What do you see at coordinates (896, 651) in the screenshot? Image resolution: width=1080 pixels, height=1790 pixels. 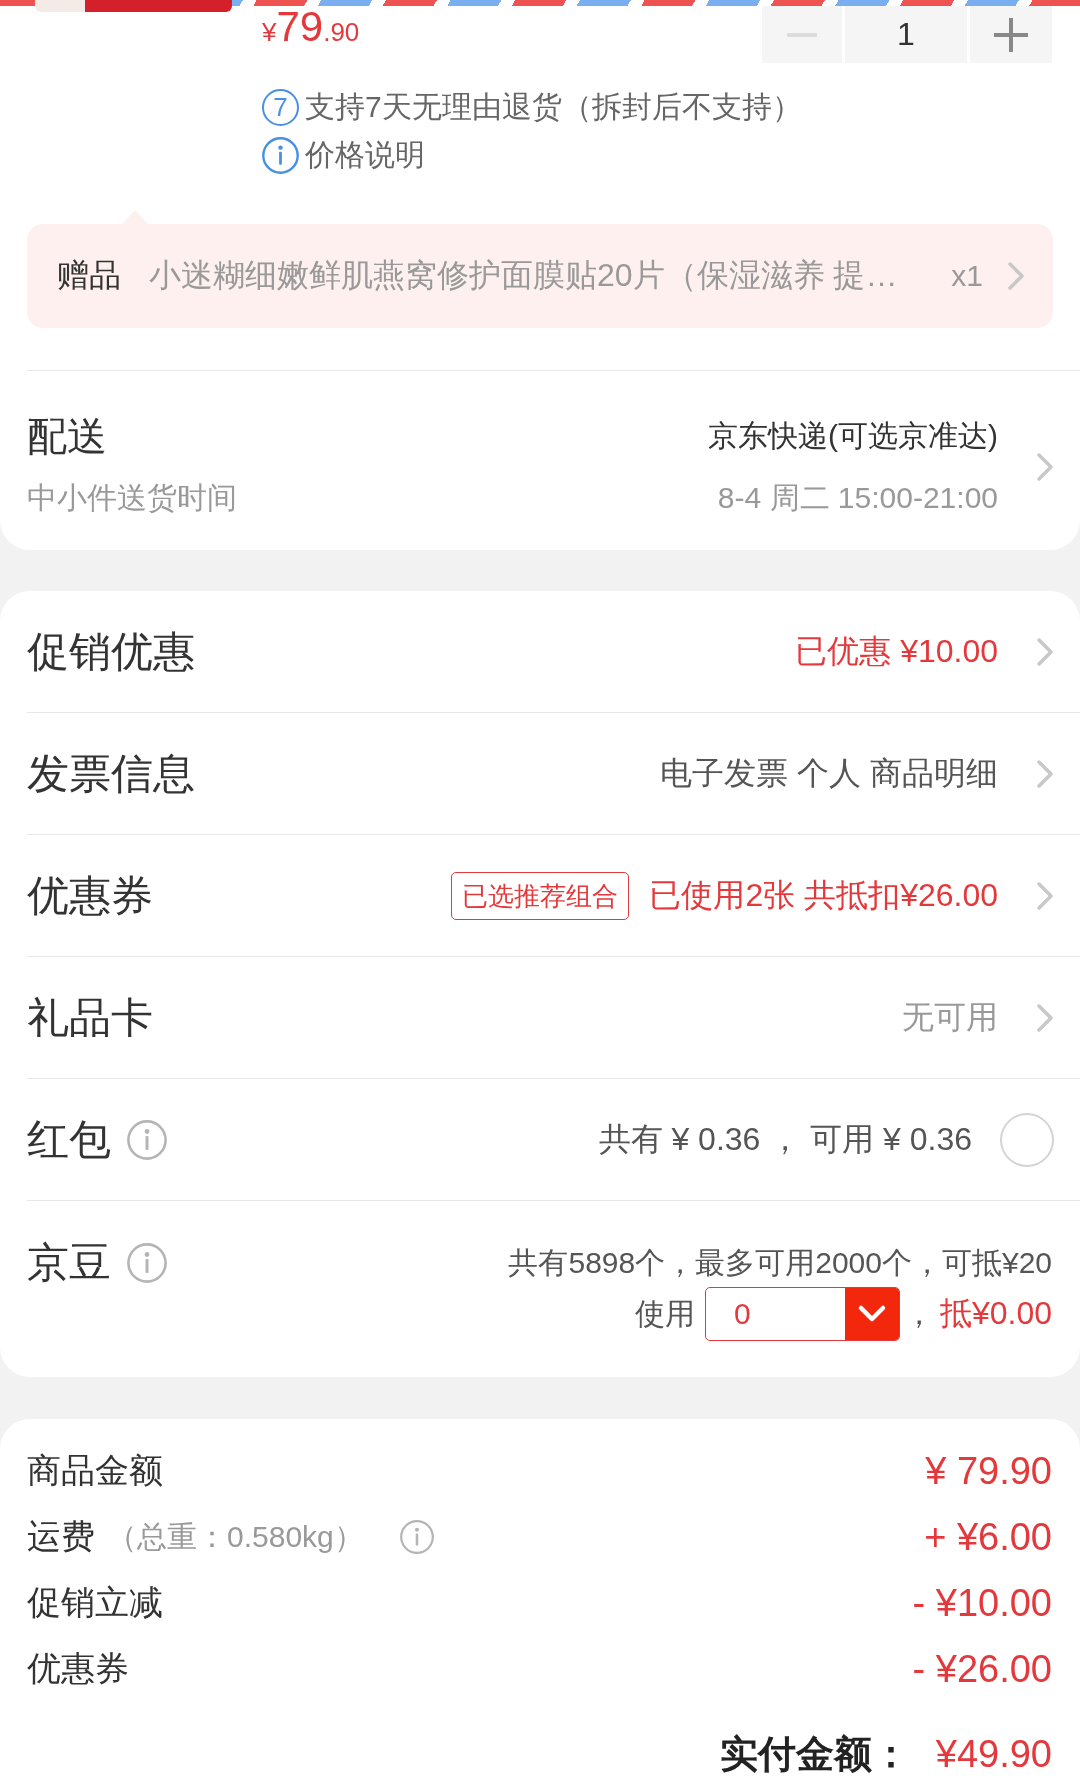 I see `option-value: 已优惠 ¥10.00` at bounding box center [896, 651].